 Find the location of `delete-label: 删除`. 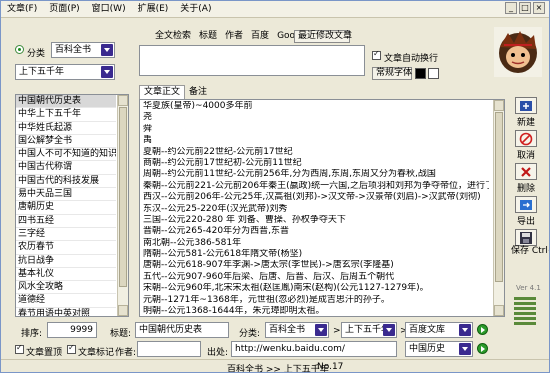

delete-label: 删除 is located at coordinates (525, 189).